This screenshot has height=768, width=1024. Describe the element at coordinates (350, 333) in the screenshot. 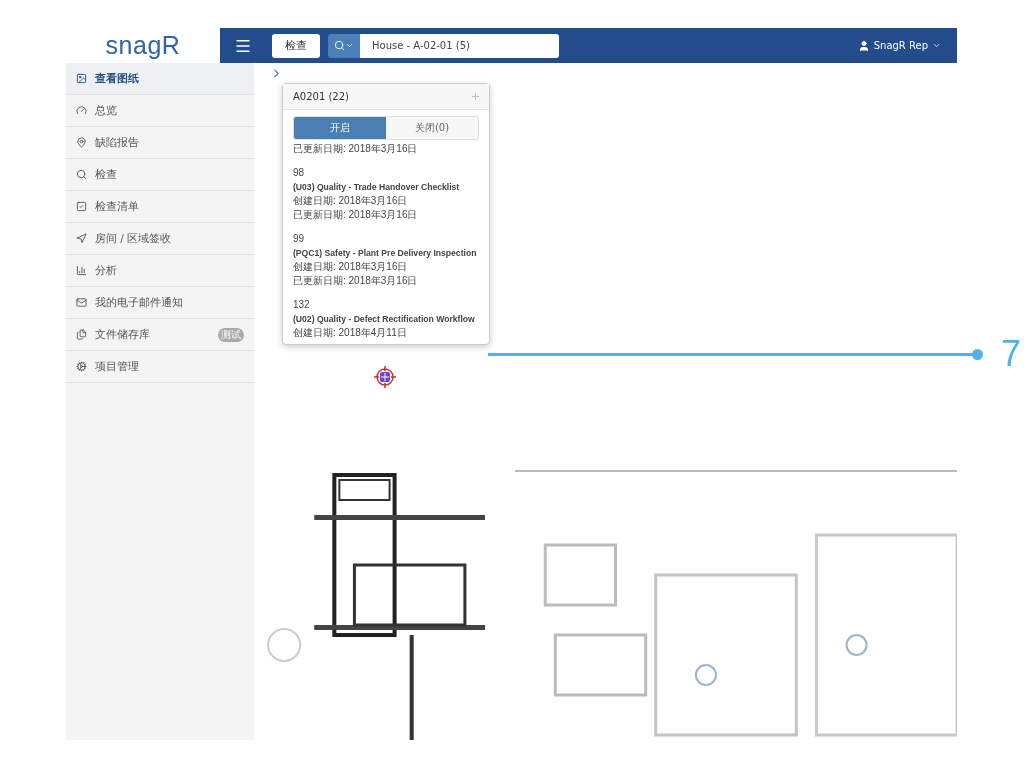

I see `entry-date: 创建日期: 2018年4月11日` at that location.